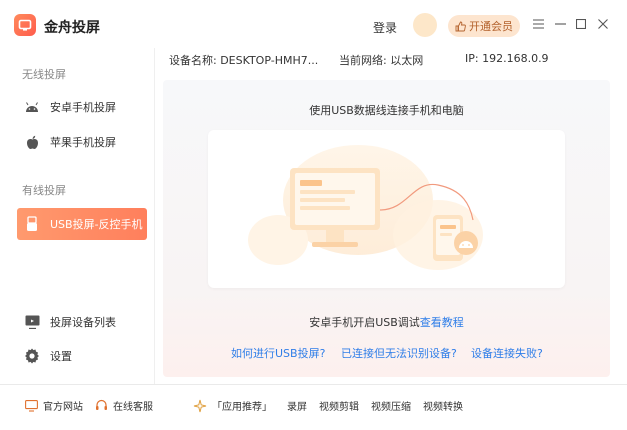 The height and width of the screenshot is (430, 627). What do you see at coordinates (460, 26) in the screenshot?
I see `thumb-up-icon` at bounding box center [460, 26].